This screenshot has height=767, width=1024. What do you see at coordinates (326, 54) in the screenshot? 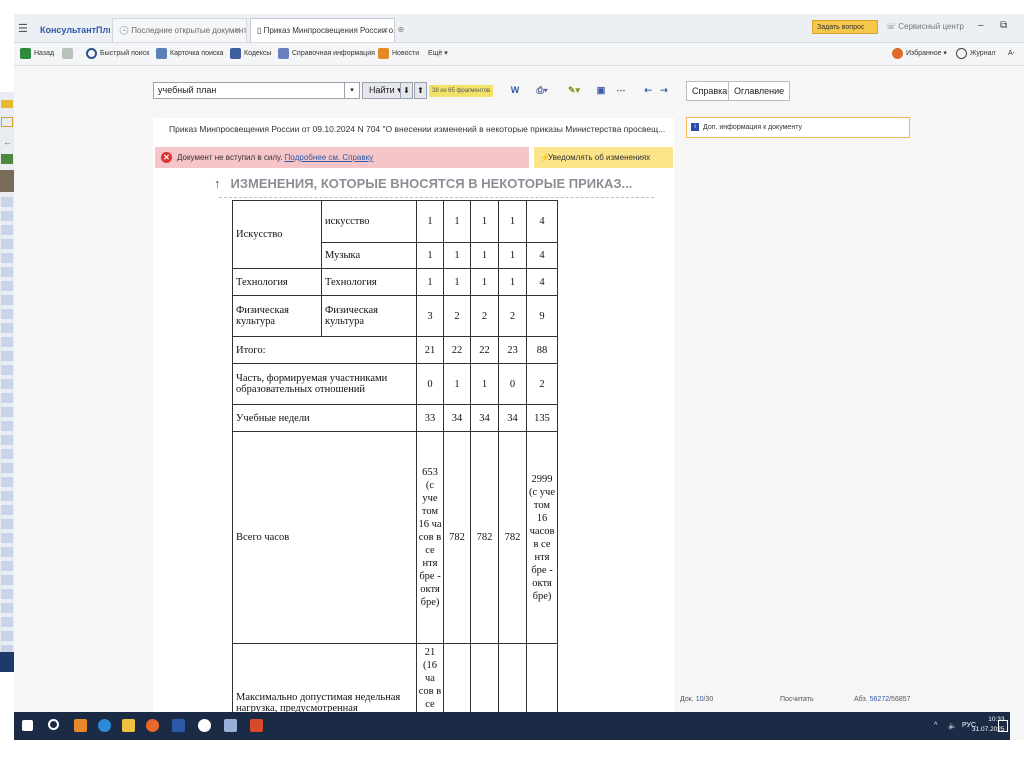
I see `reference-button: Справочная информация` at bounding box center [326, 54].